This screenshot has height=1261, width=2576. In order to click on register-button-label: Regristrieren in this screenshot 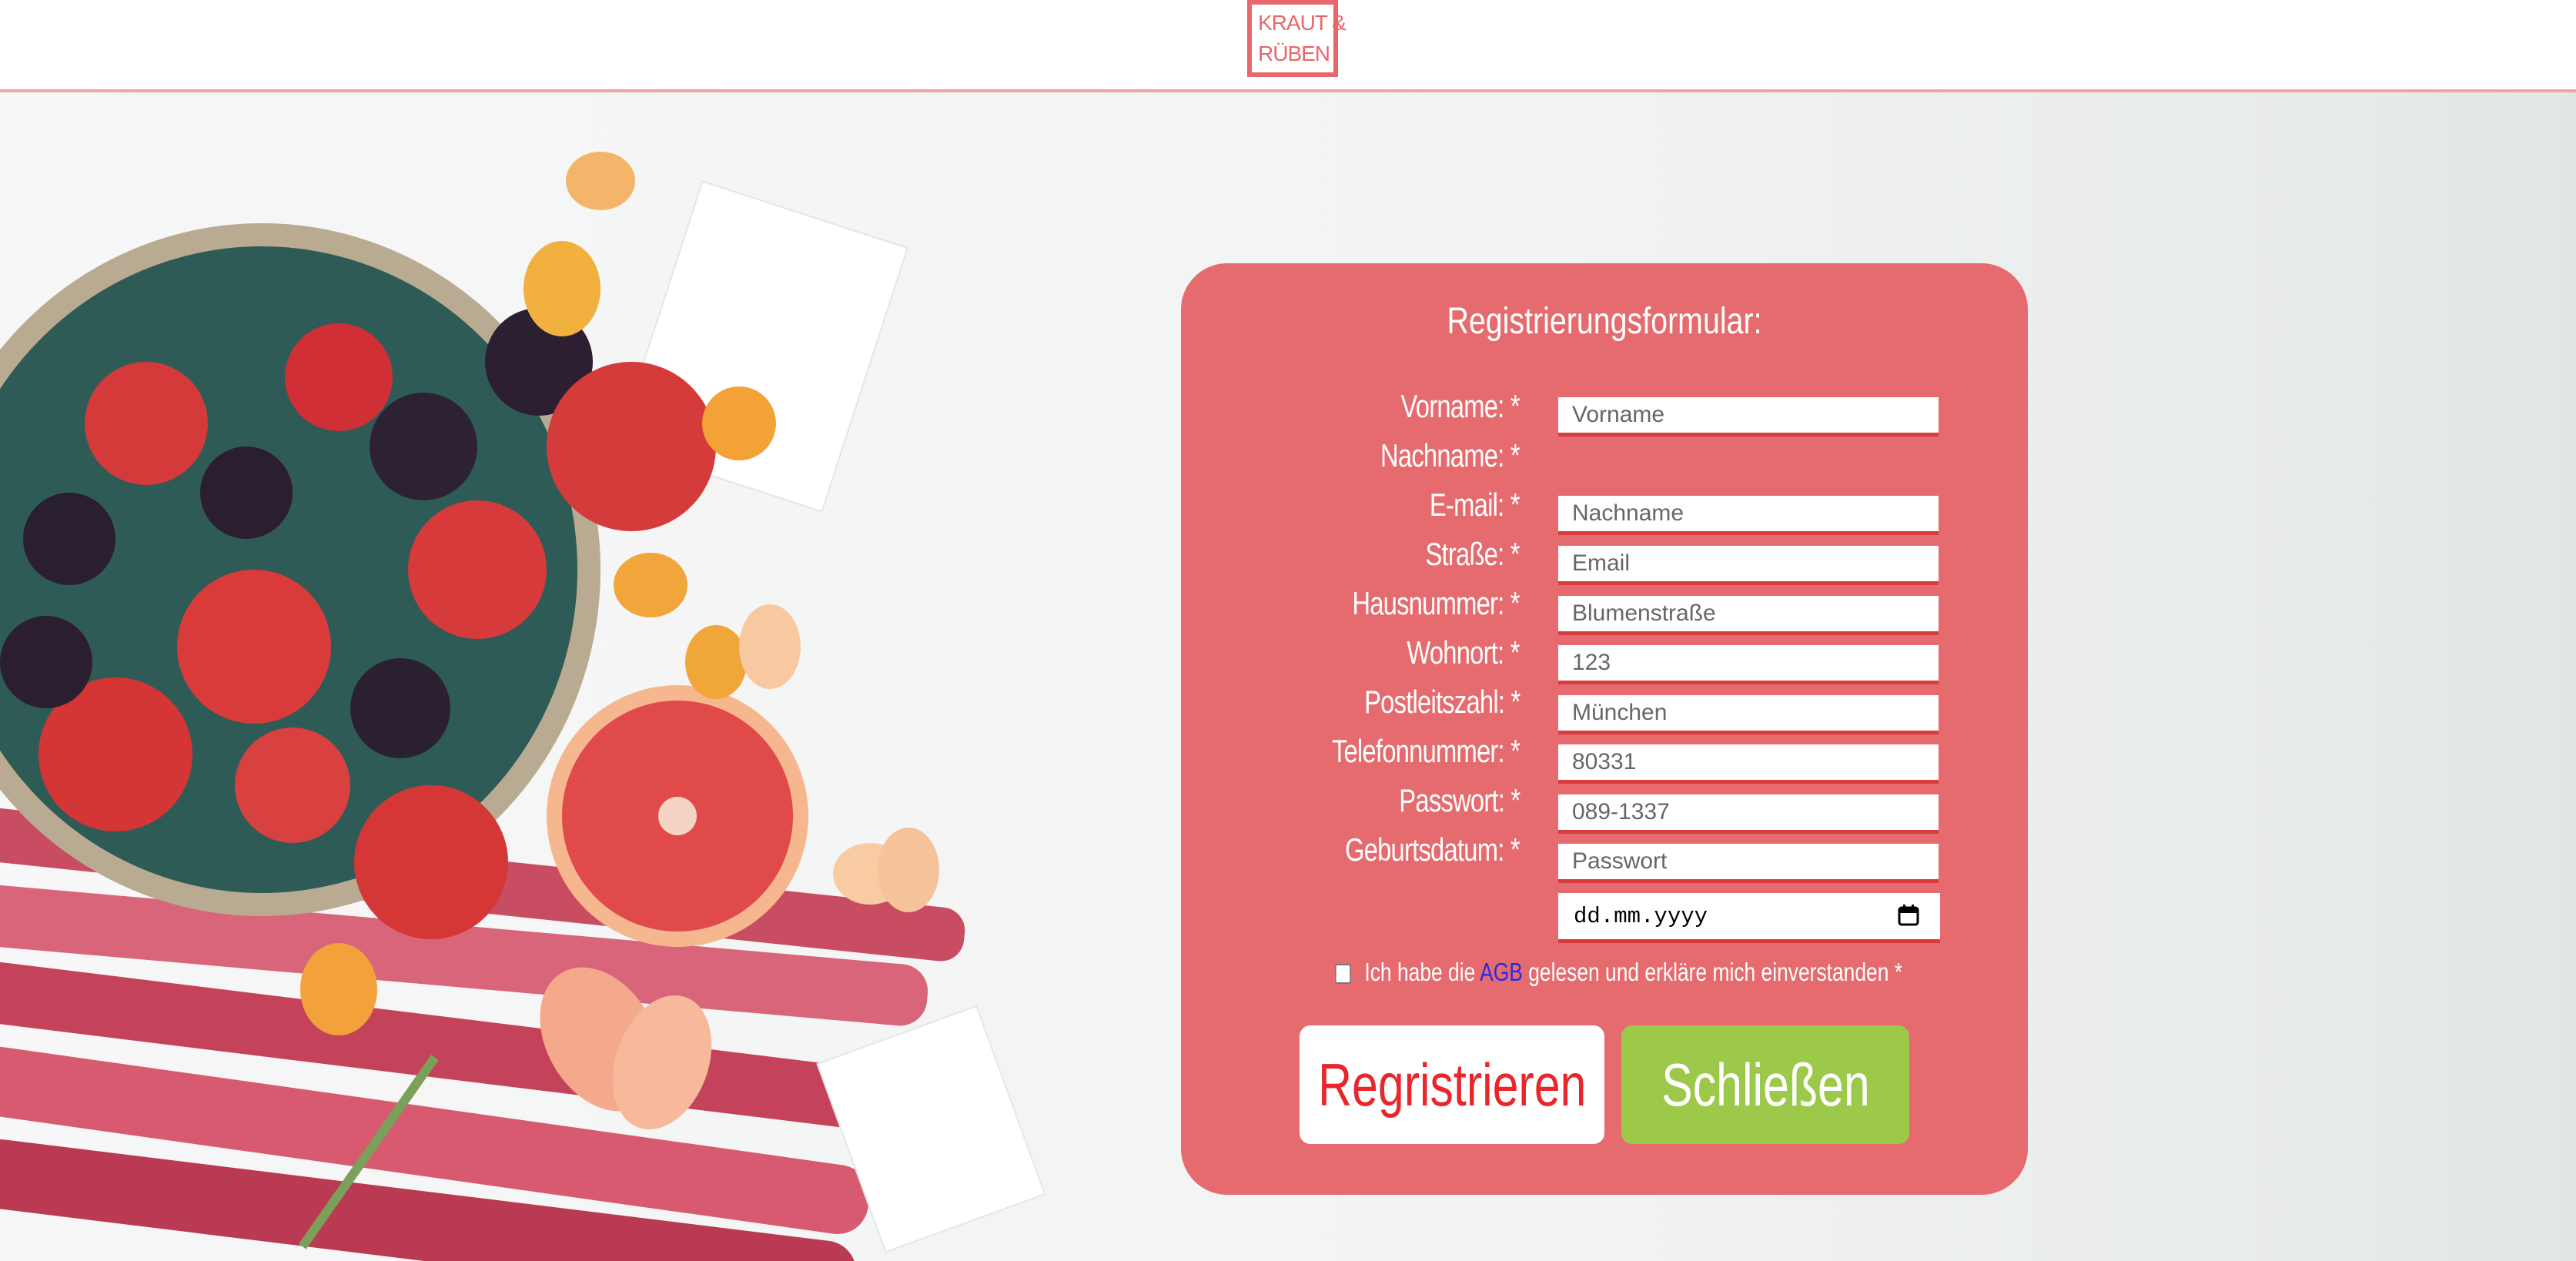, I will do `click(1452, 1085)`.